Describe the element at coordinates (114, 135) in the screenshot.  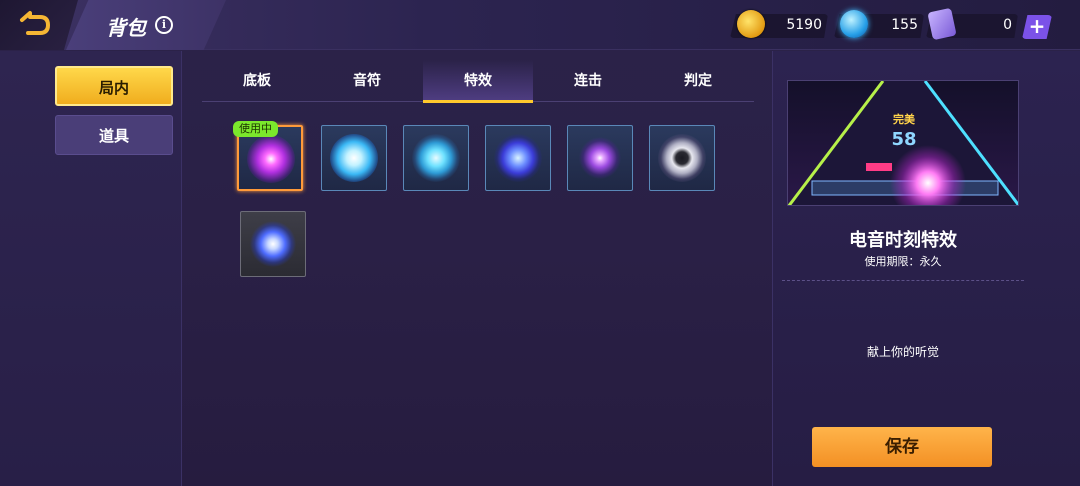
I see `sidebar-item-props: 道具` at that location.